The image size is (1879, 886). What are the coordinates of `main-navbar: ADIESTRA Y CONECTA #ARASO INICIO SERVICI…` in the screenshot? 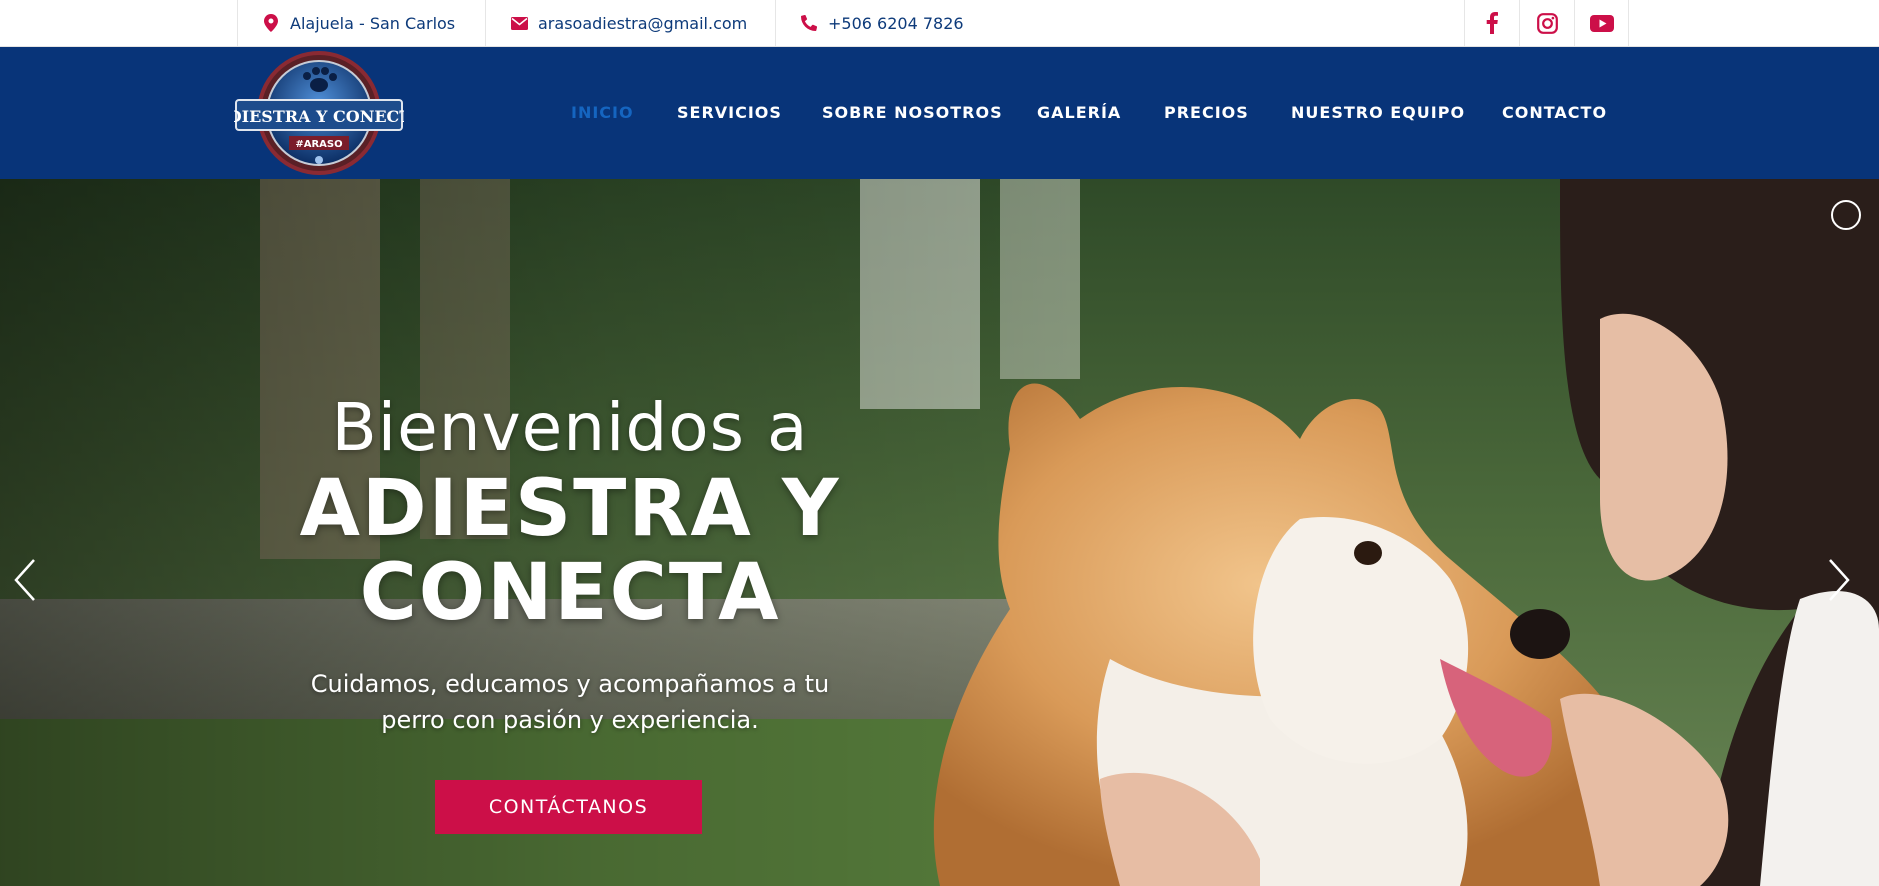 It's located at (939, 113).